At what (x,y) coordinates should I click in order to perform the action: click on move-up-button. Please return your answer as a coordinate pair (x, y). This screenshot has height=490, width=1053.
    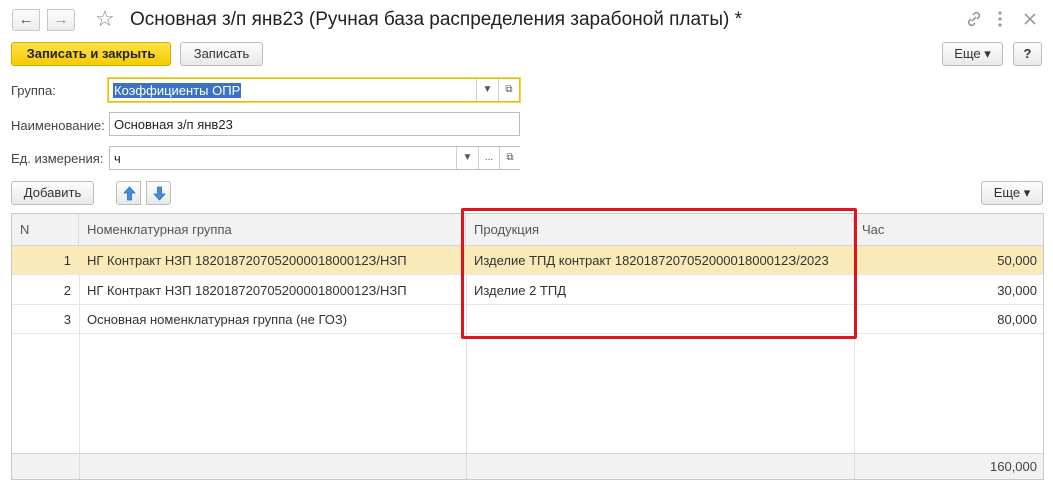
    Looking at the image, I should click on (128, 193).